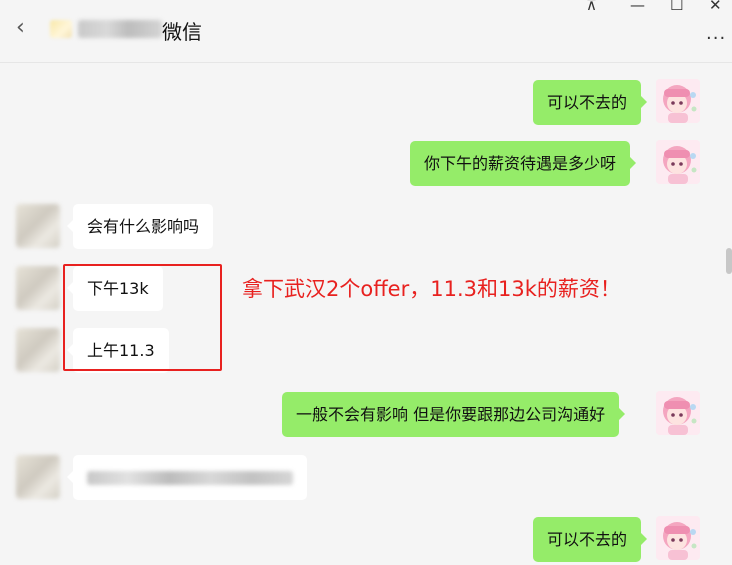  What do you see at coordinates (142, 317) in the screenshot?
I see `highlight-box` at bounding box center [142, 317].